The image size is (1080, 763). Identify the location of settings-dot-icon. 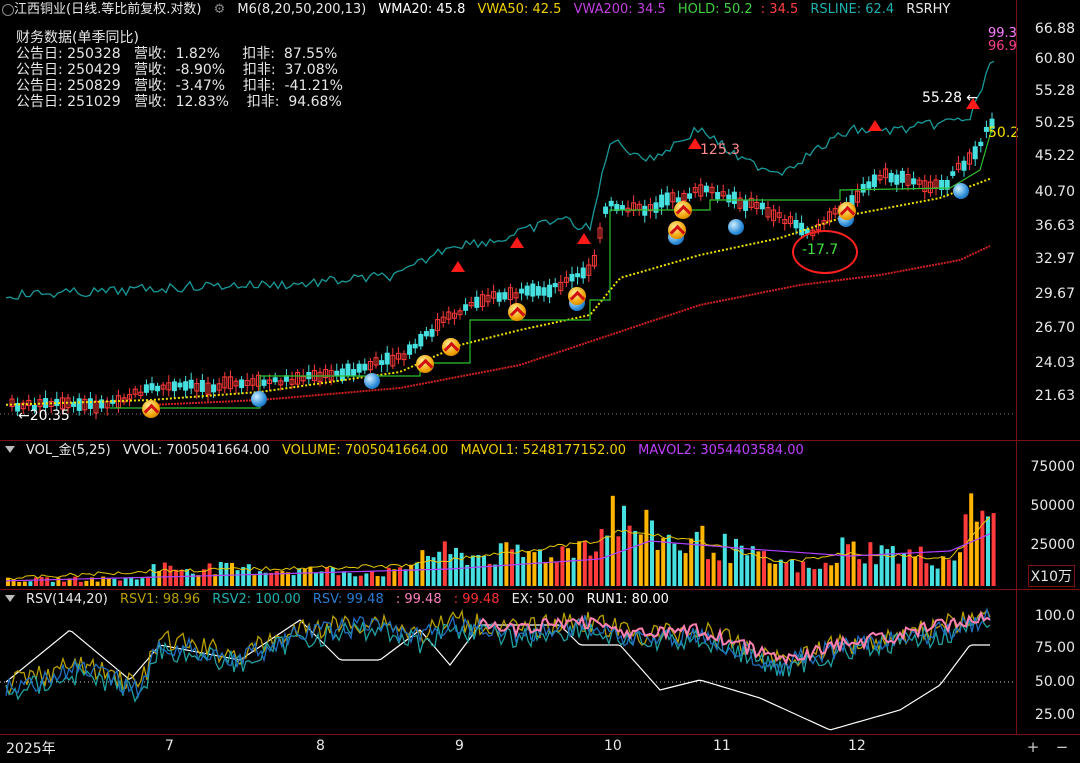
(8, 10).